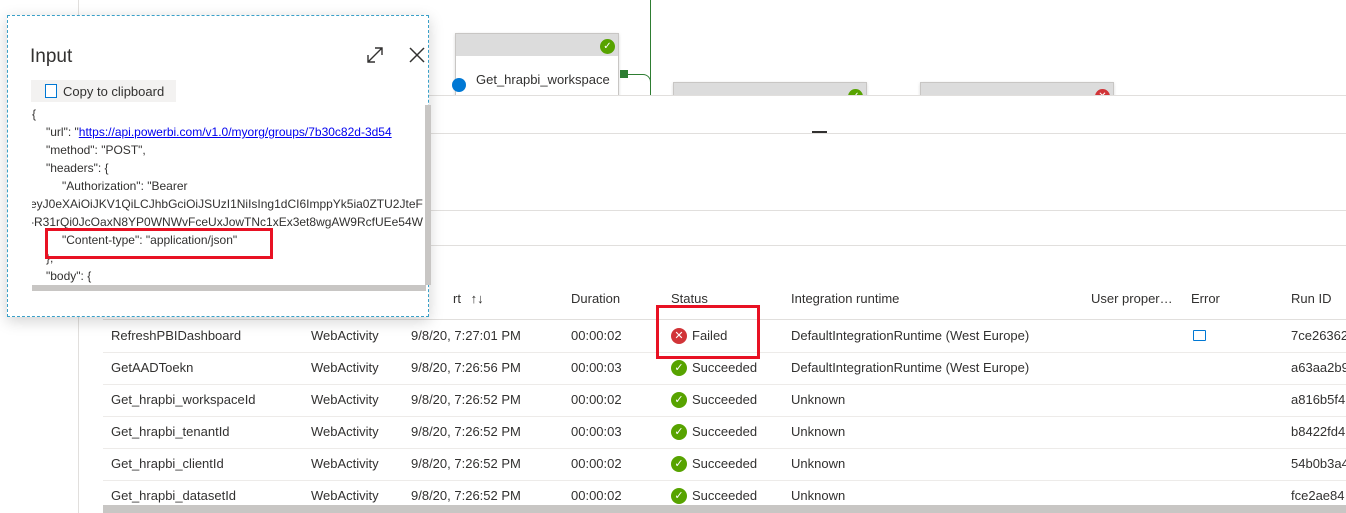 This screenshot has width=1346, height=513. What do you see at coordinates (183, 399) in the screenshot?
I see `activity-name-cell: Get_hrapbi_workspaceId` at bounding box center [183, 399].